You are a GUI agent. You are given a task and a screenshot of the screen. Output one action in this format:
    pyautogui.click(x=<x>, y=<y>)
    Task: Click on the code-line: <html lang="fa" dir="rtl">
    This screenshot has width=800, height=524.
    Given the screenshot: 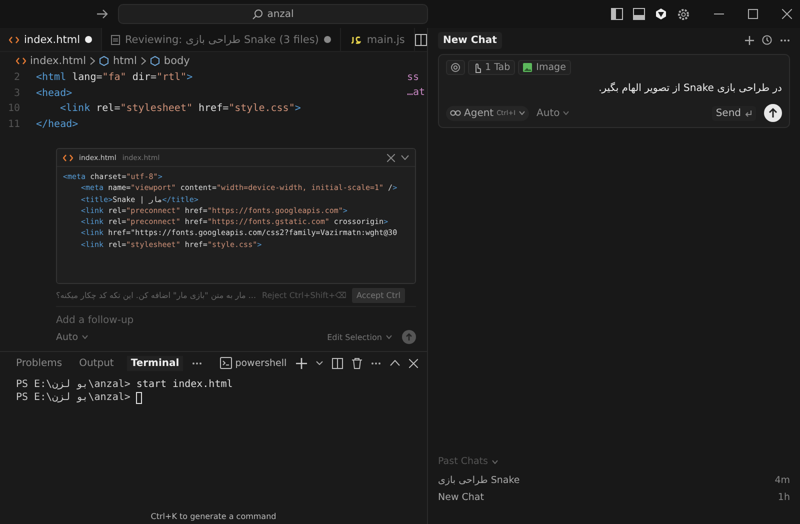 What is the action you would take?
    pyautogui.click(x=114, y=78)
    